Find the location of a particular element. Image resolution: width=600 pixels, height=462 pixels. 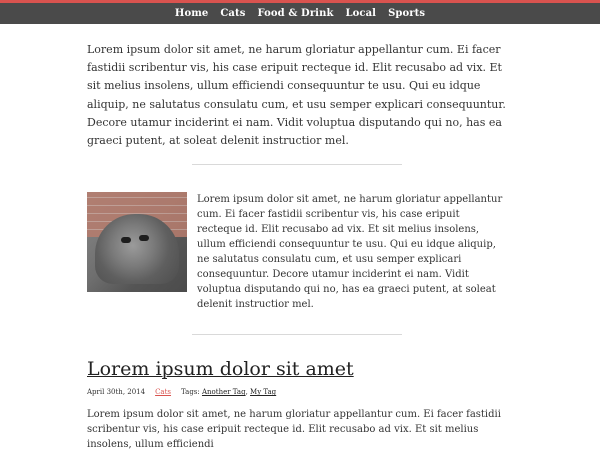

nav-food-drink-link: Food & Drink is located at coordinates (295, 13).